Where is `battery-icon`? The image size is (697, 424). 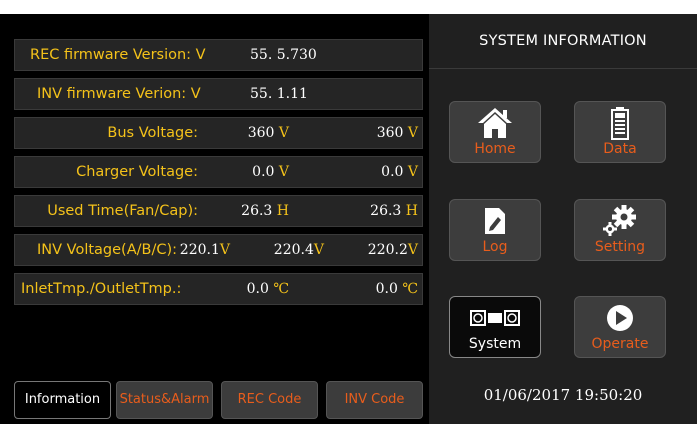
battery-icon is located at coordinates (620, 123).